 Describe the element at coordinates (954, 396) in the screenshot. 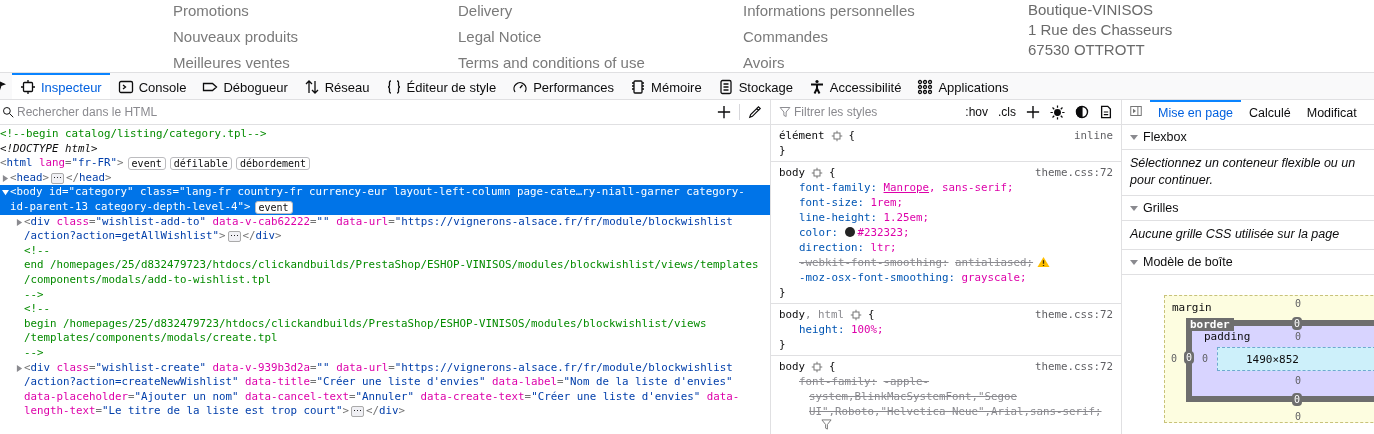

I see `css-declaration: font-family: -apple-system,BlinkMacSystemFont,"Segoe UI",Roboto,"Helvetica Neue",Arial,sans-serif;` at that location.